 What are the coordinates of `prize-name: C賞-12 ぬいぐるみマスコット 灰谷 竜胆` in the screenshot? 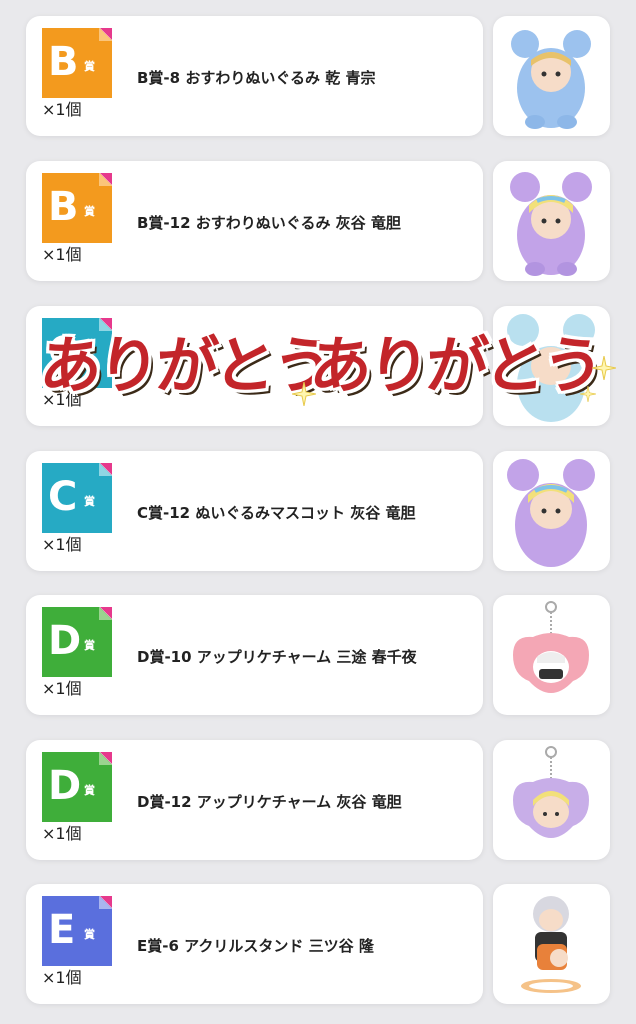 It's located at (276, 513).